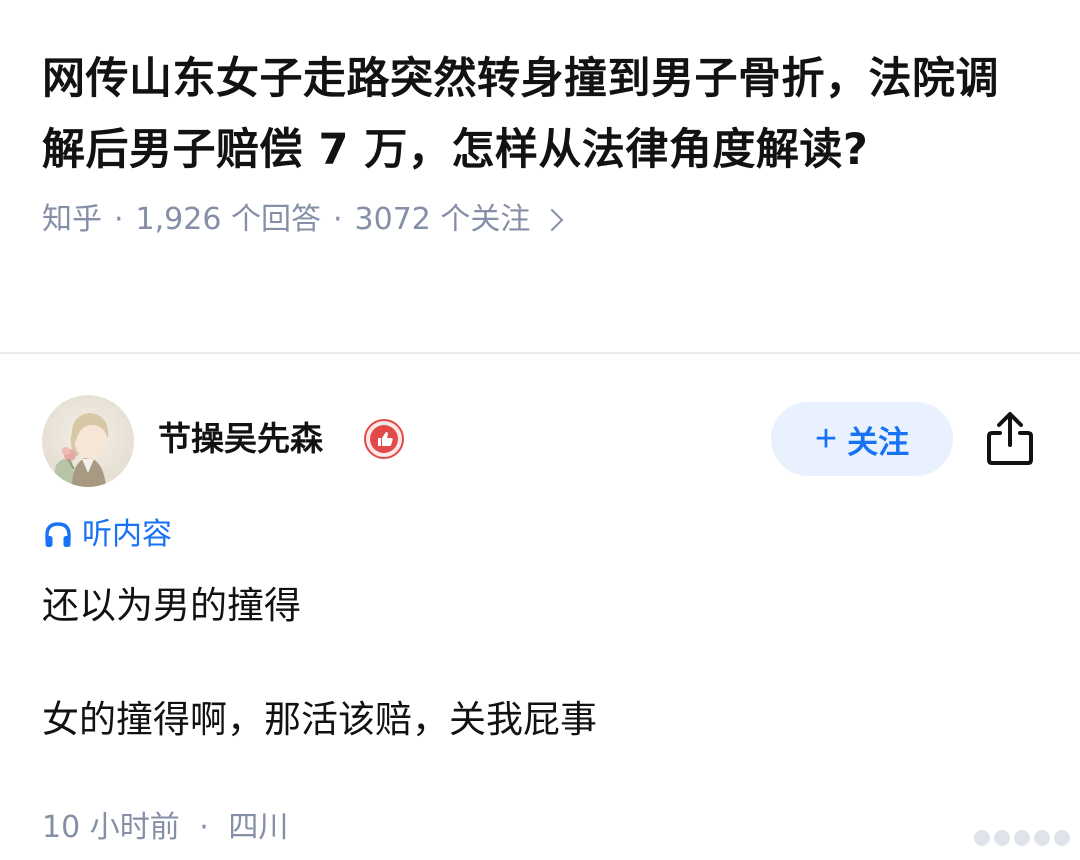 This screenshot has width=1080, height=860. I want to click on listen-label: 听内容, so click(127, 534).